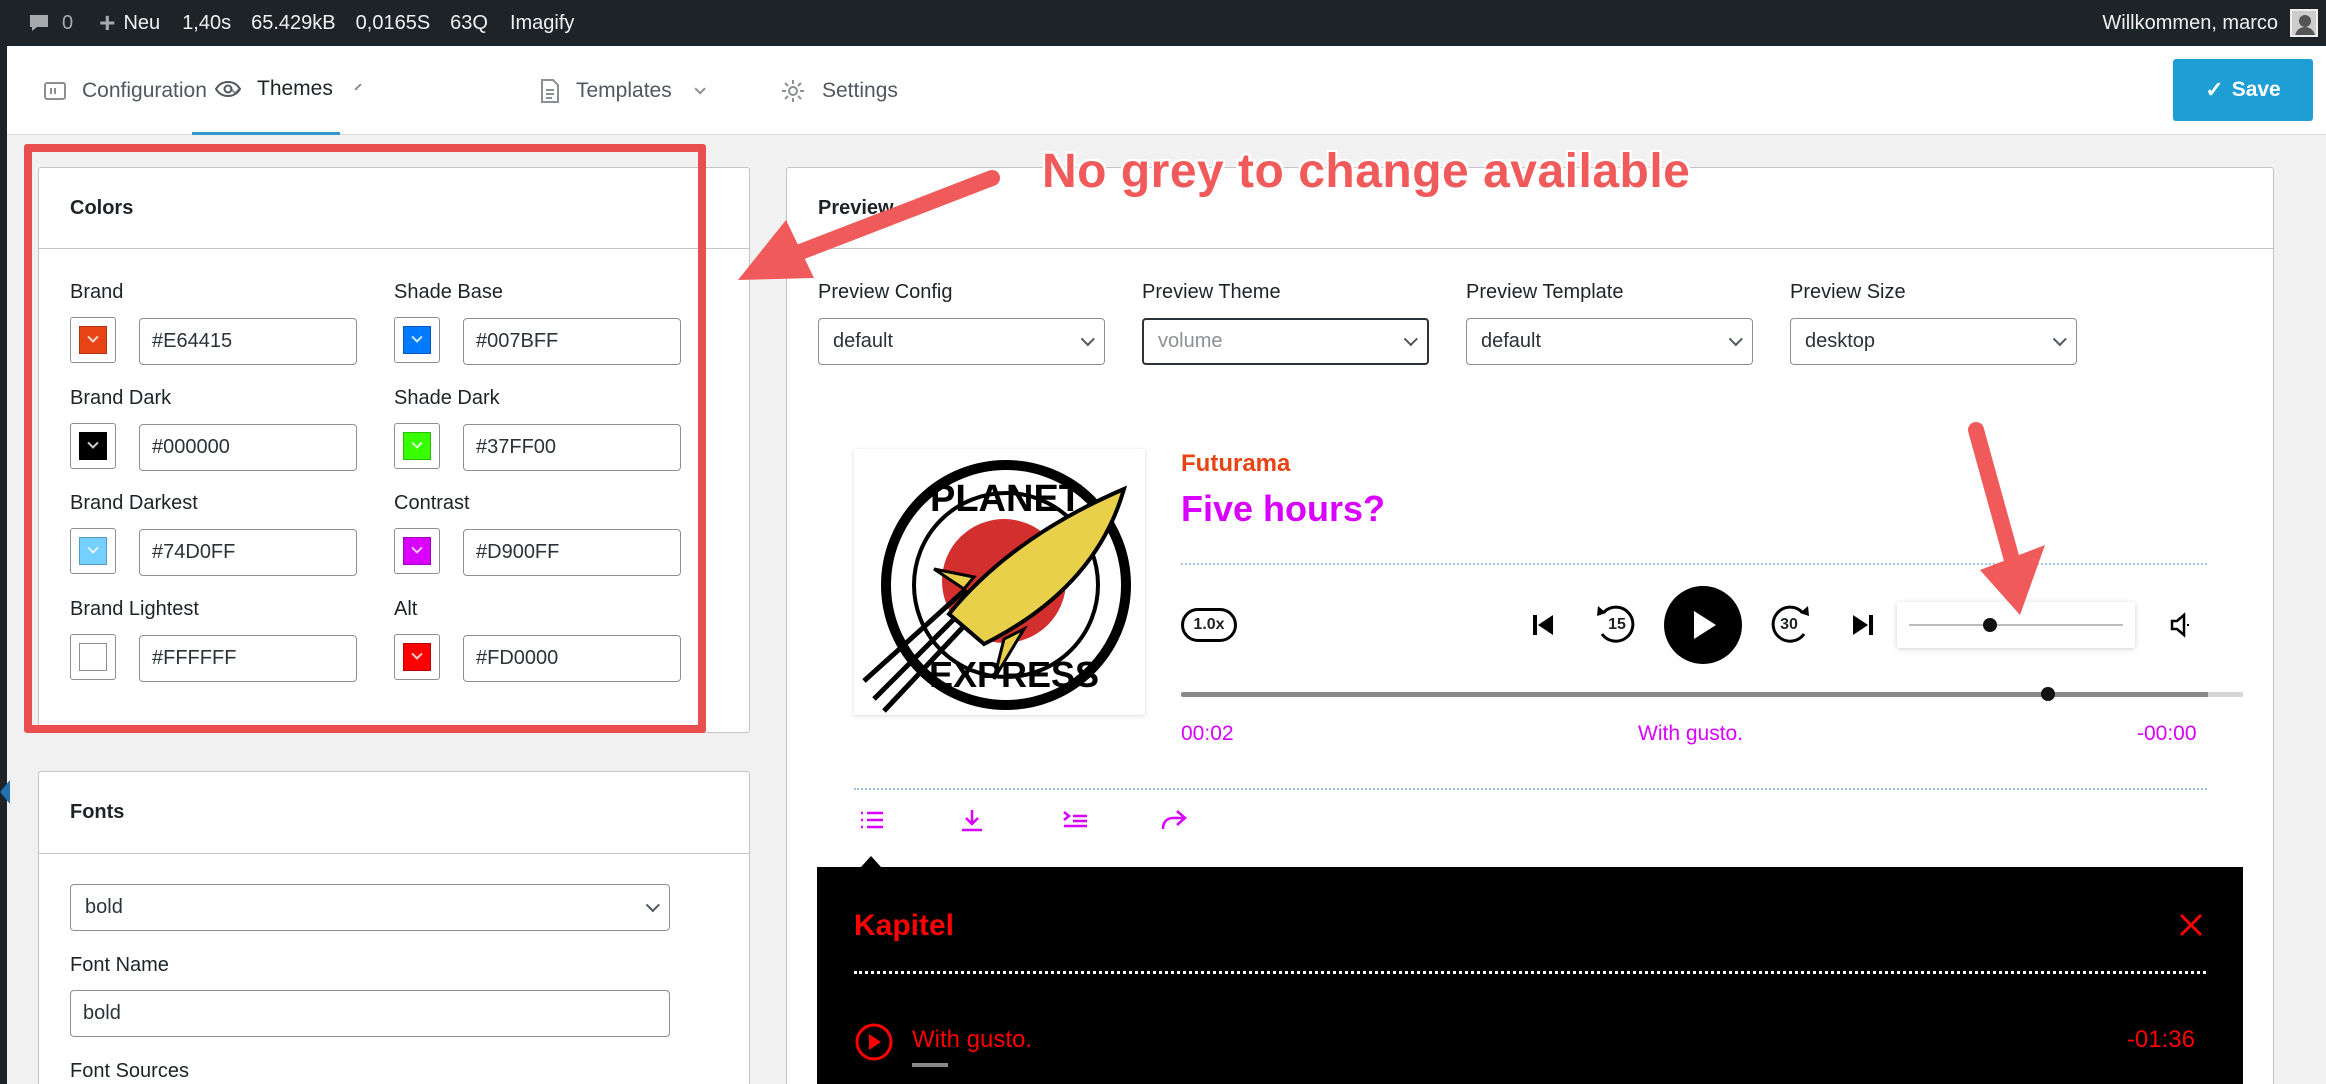 The width and height of the screenshot is (2326, 1084). I want to click on font-sources-label: Font Sources, so click(129, 1071).